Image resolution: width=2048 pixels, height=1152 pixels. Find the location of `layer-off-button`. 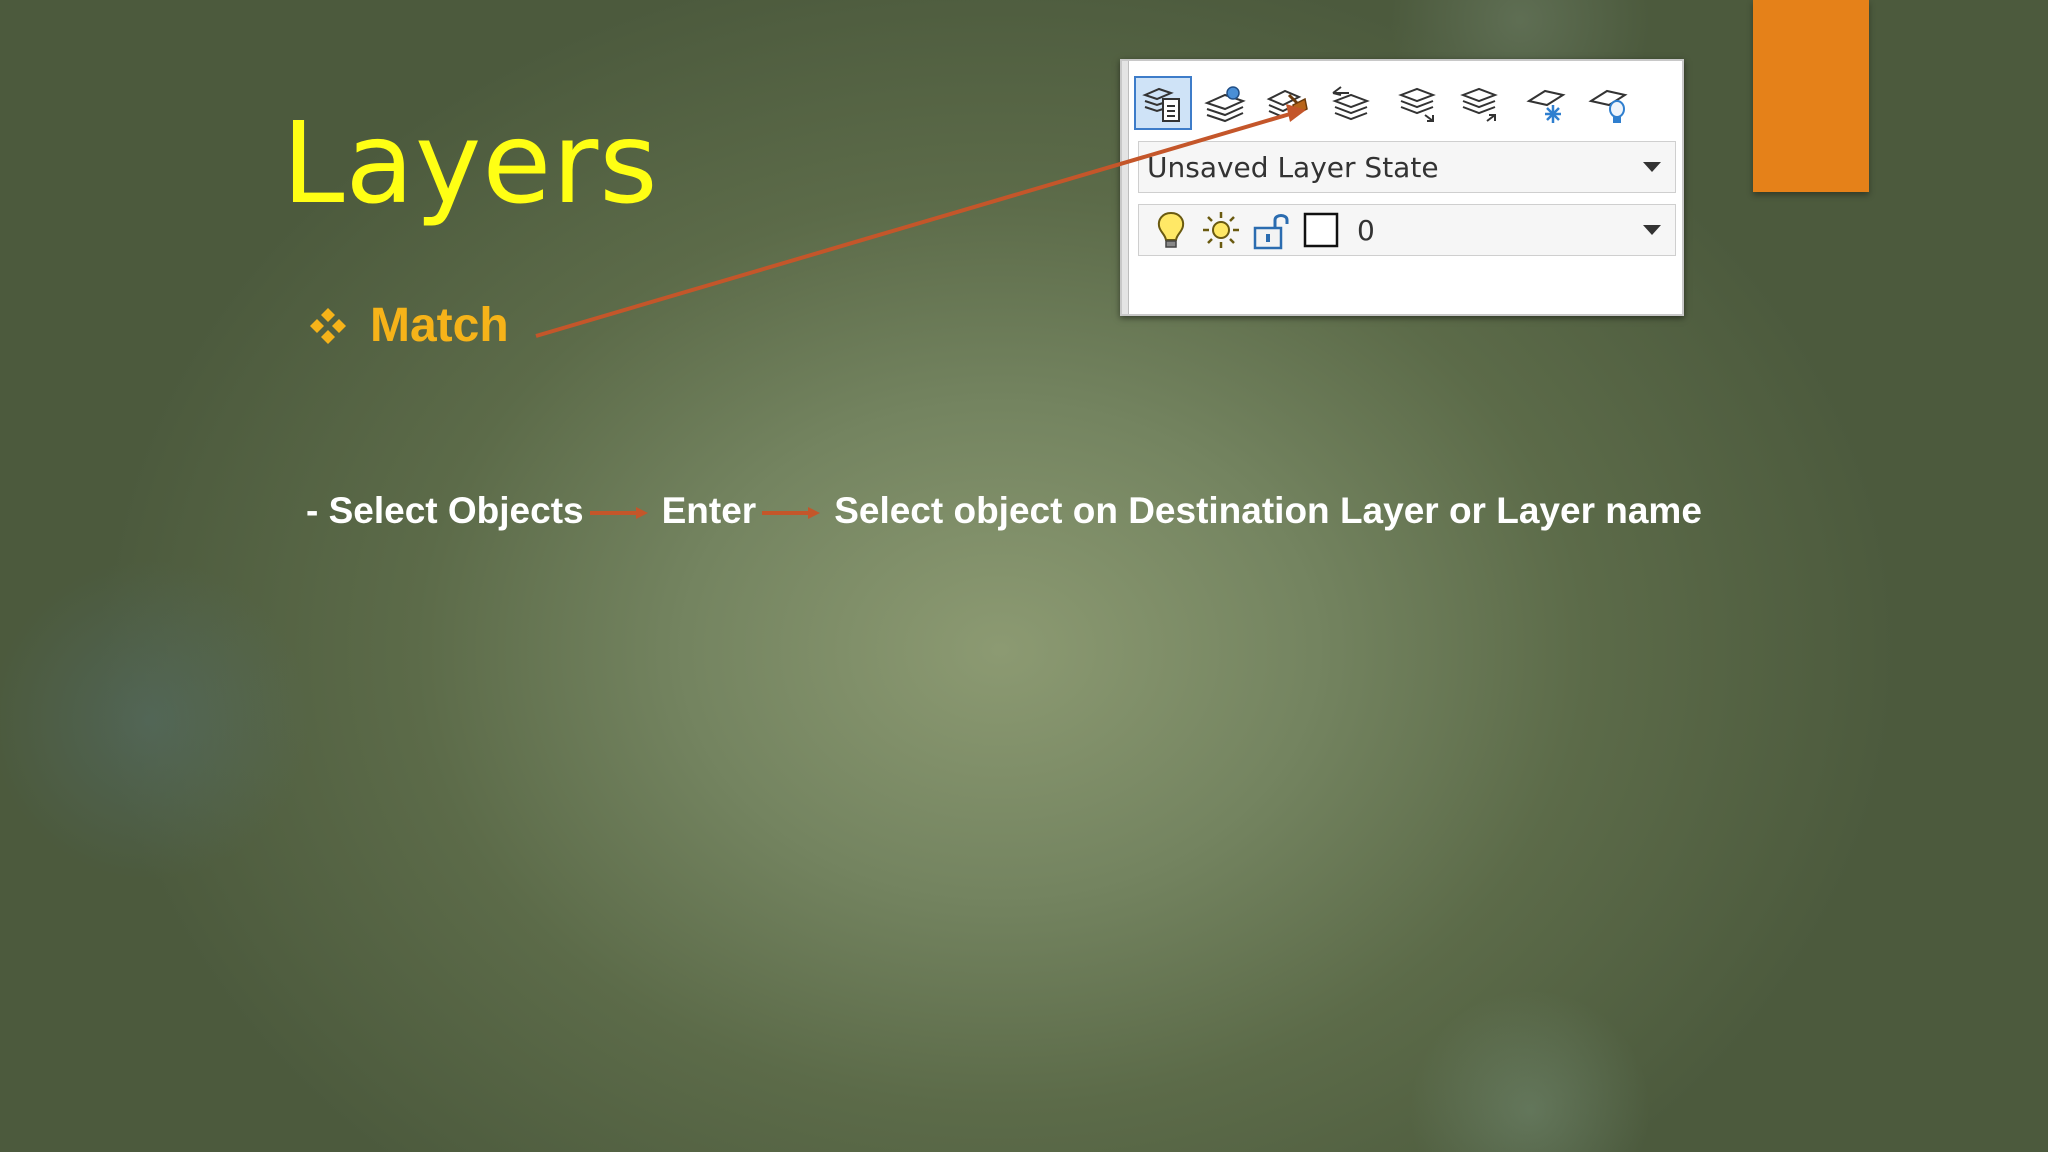

layer-off-button is located at coordinates (1609, 103).